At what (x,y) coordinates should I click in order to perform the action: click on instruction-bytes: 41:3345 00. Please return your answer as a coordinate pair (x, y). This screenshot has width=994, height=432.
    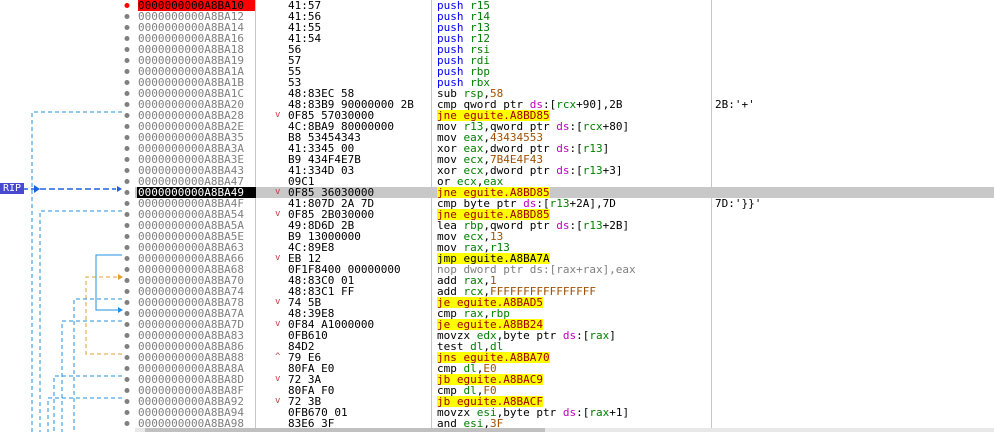
    Looking at the image, I should click on (321, 148).